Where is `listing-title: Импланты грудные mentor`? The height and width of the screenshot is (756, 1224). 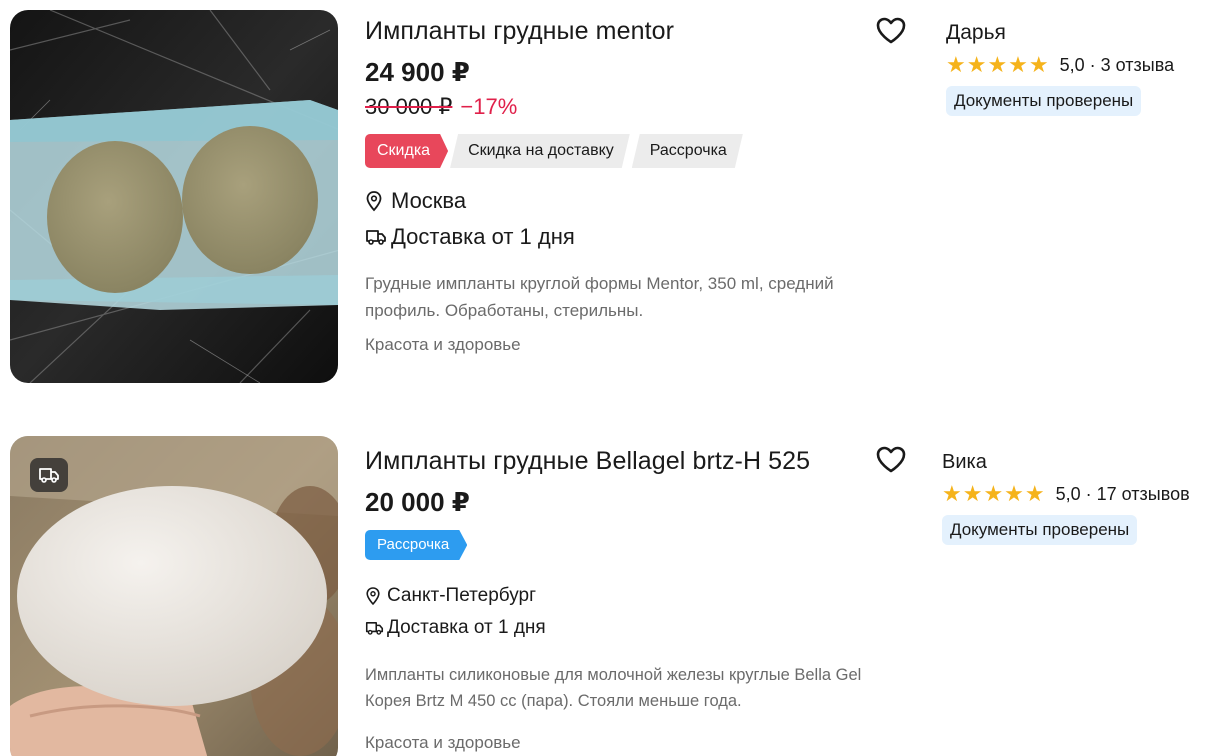 listing-title: Импланты грудные mentor is located at coordinates (645, 31).